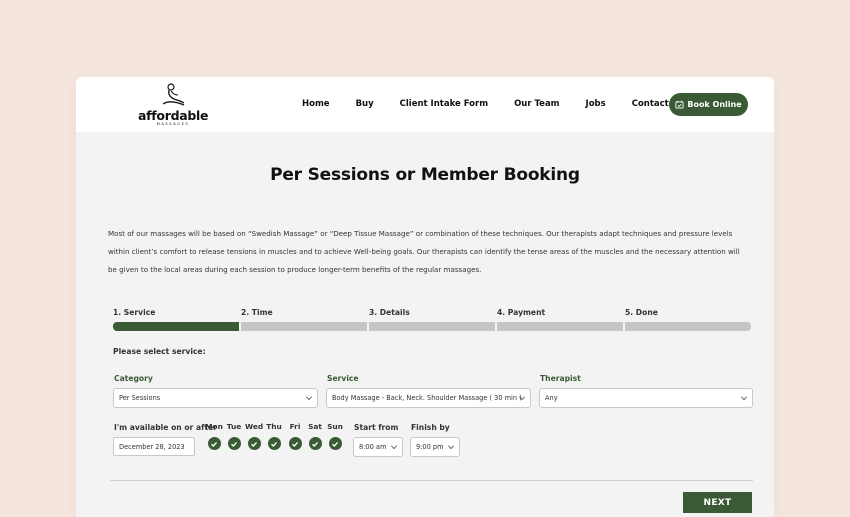 Image resolution: width=850 pixels, height=517 pixels. Describe the element at coordinates (295, 436) in the screenshot. I see `day-fri: Fri` at that location.